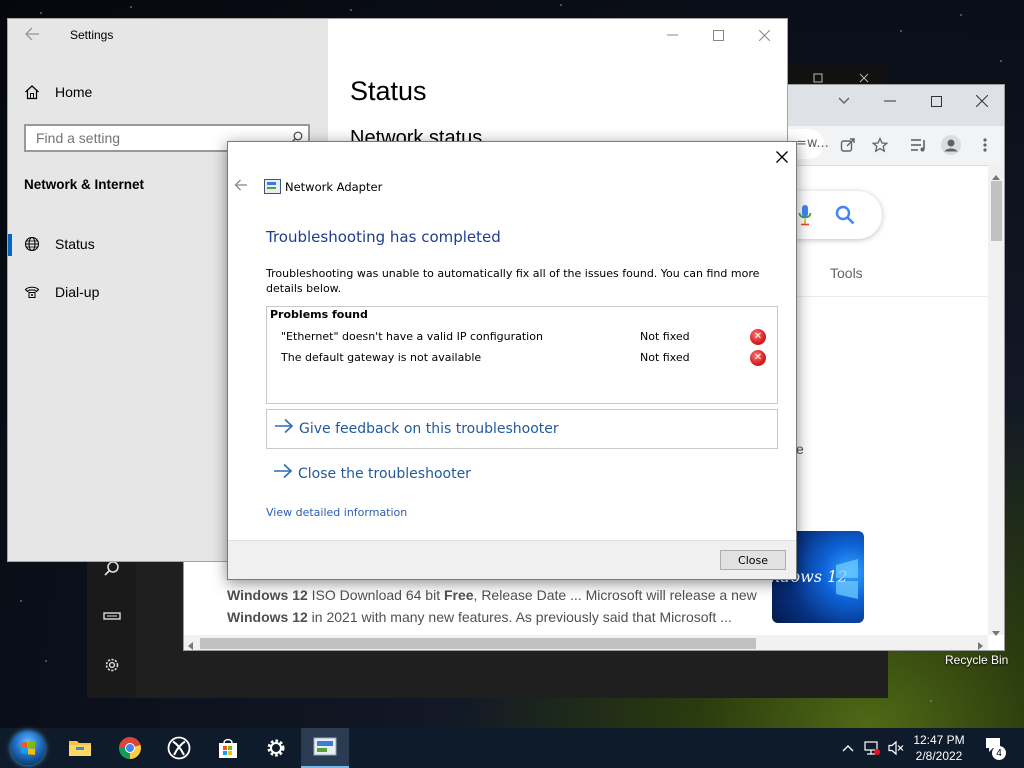 The width and height of the screenshot is (1024, 768). Describe the element at coordinates (388, 91) in the screenshot. I see `page-title: Status` at that location.